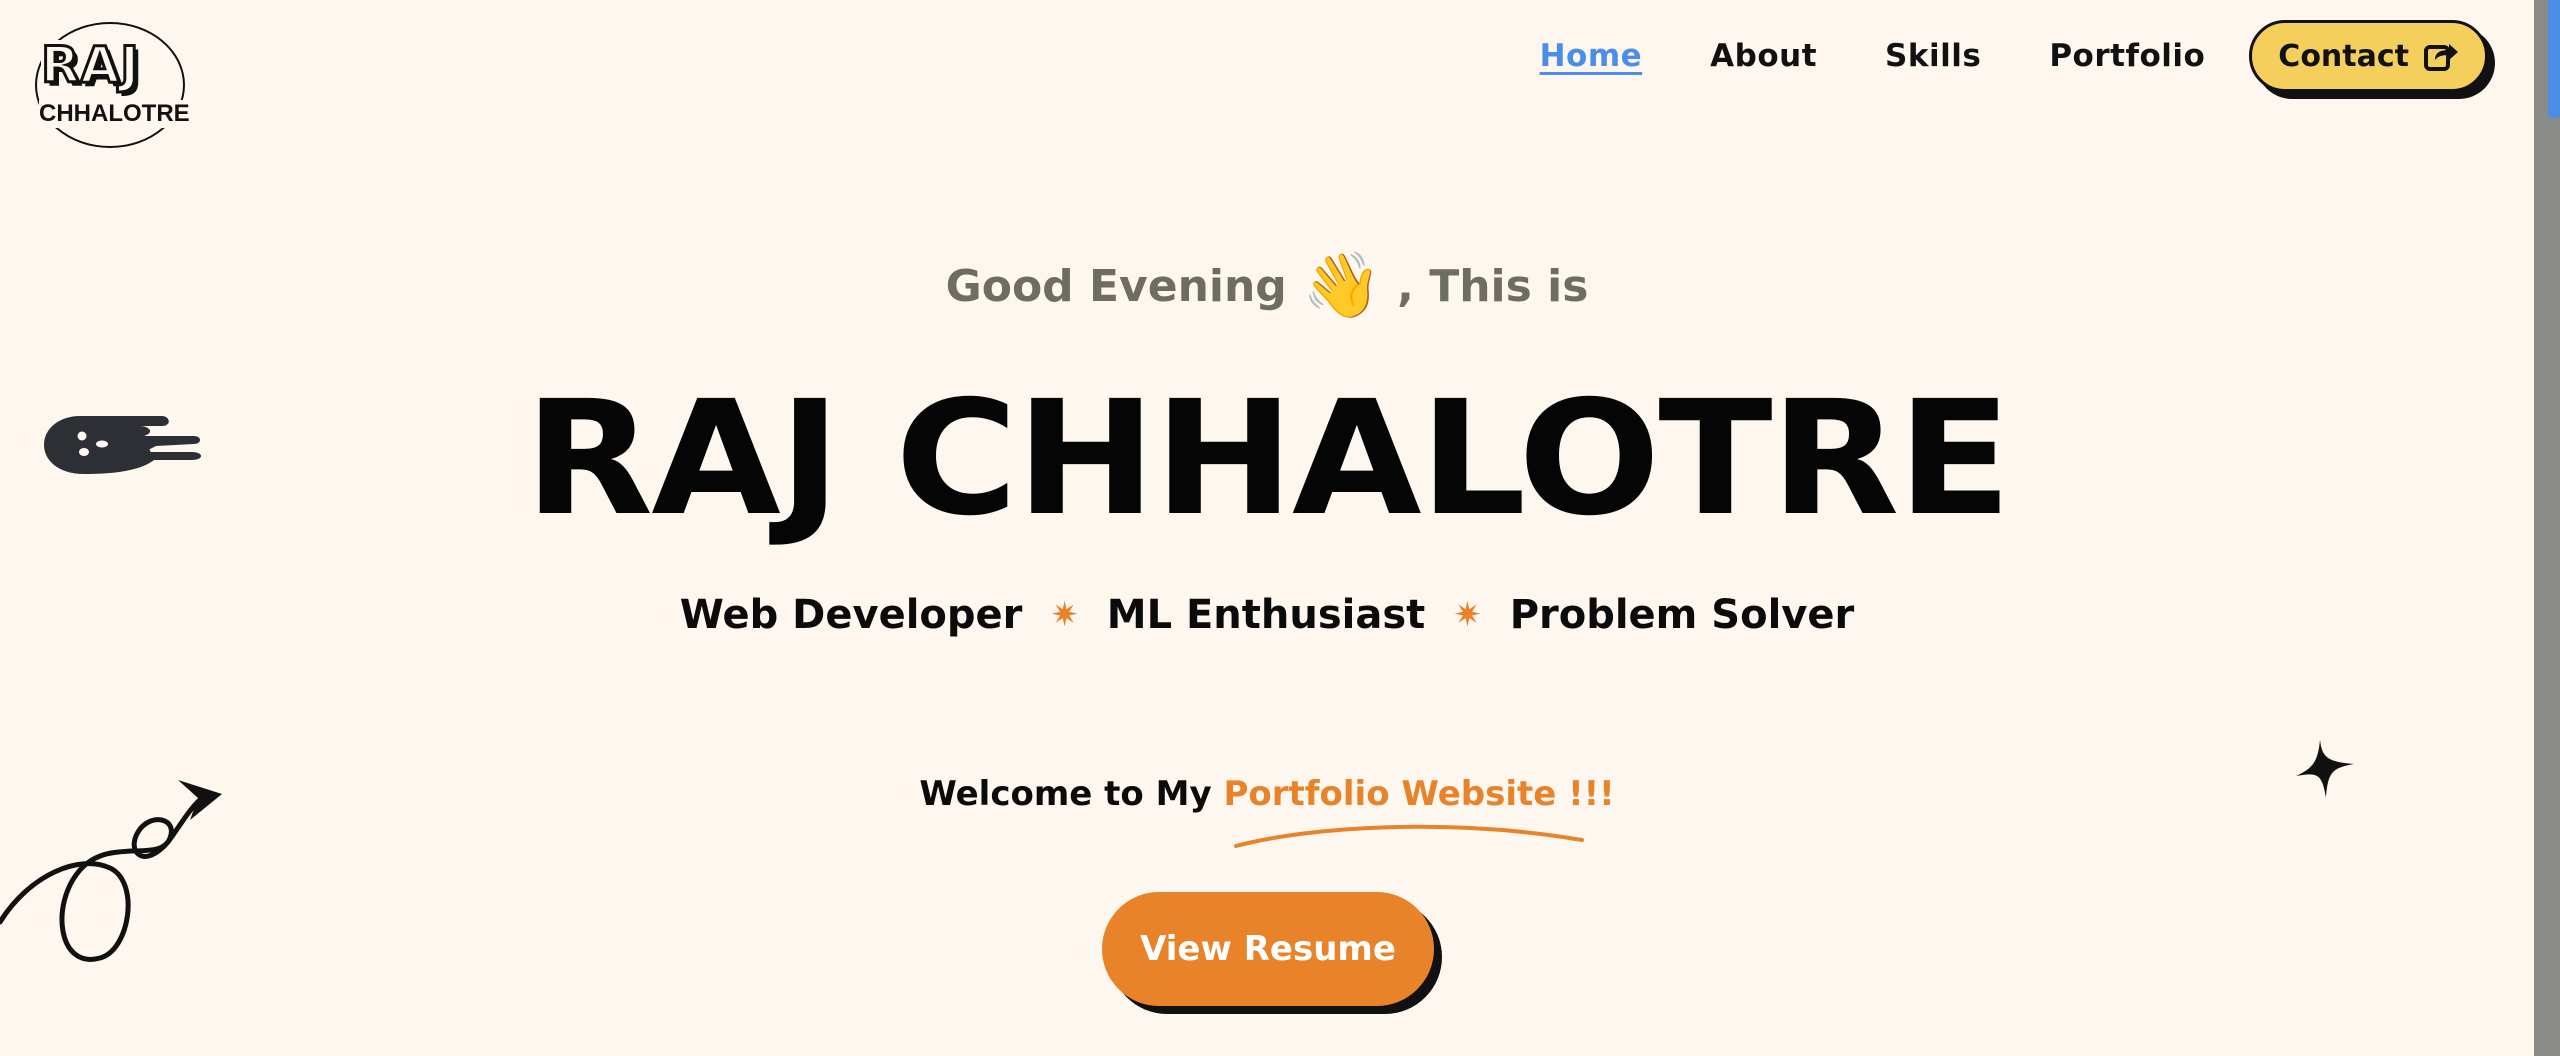 The height and width of the screenshot is (1056, 2560). I want to click on main-nav: Home About Skills Portfolio Contact, so click(1980, 56).